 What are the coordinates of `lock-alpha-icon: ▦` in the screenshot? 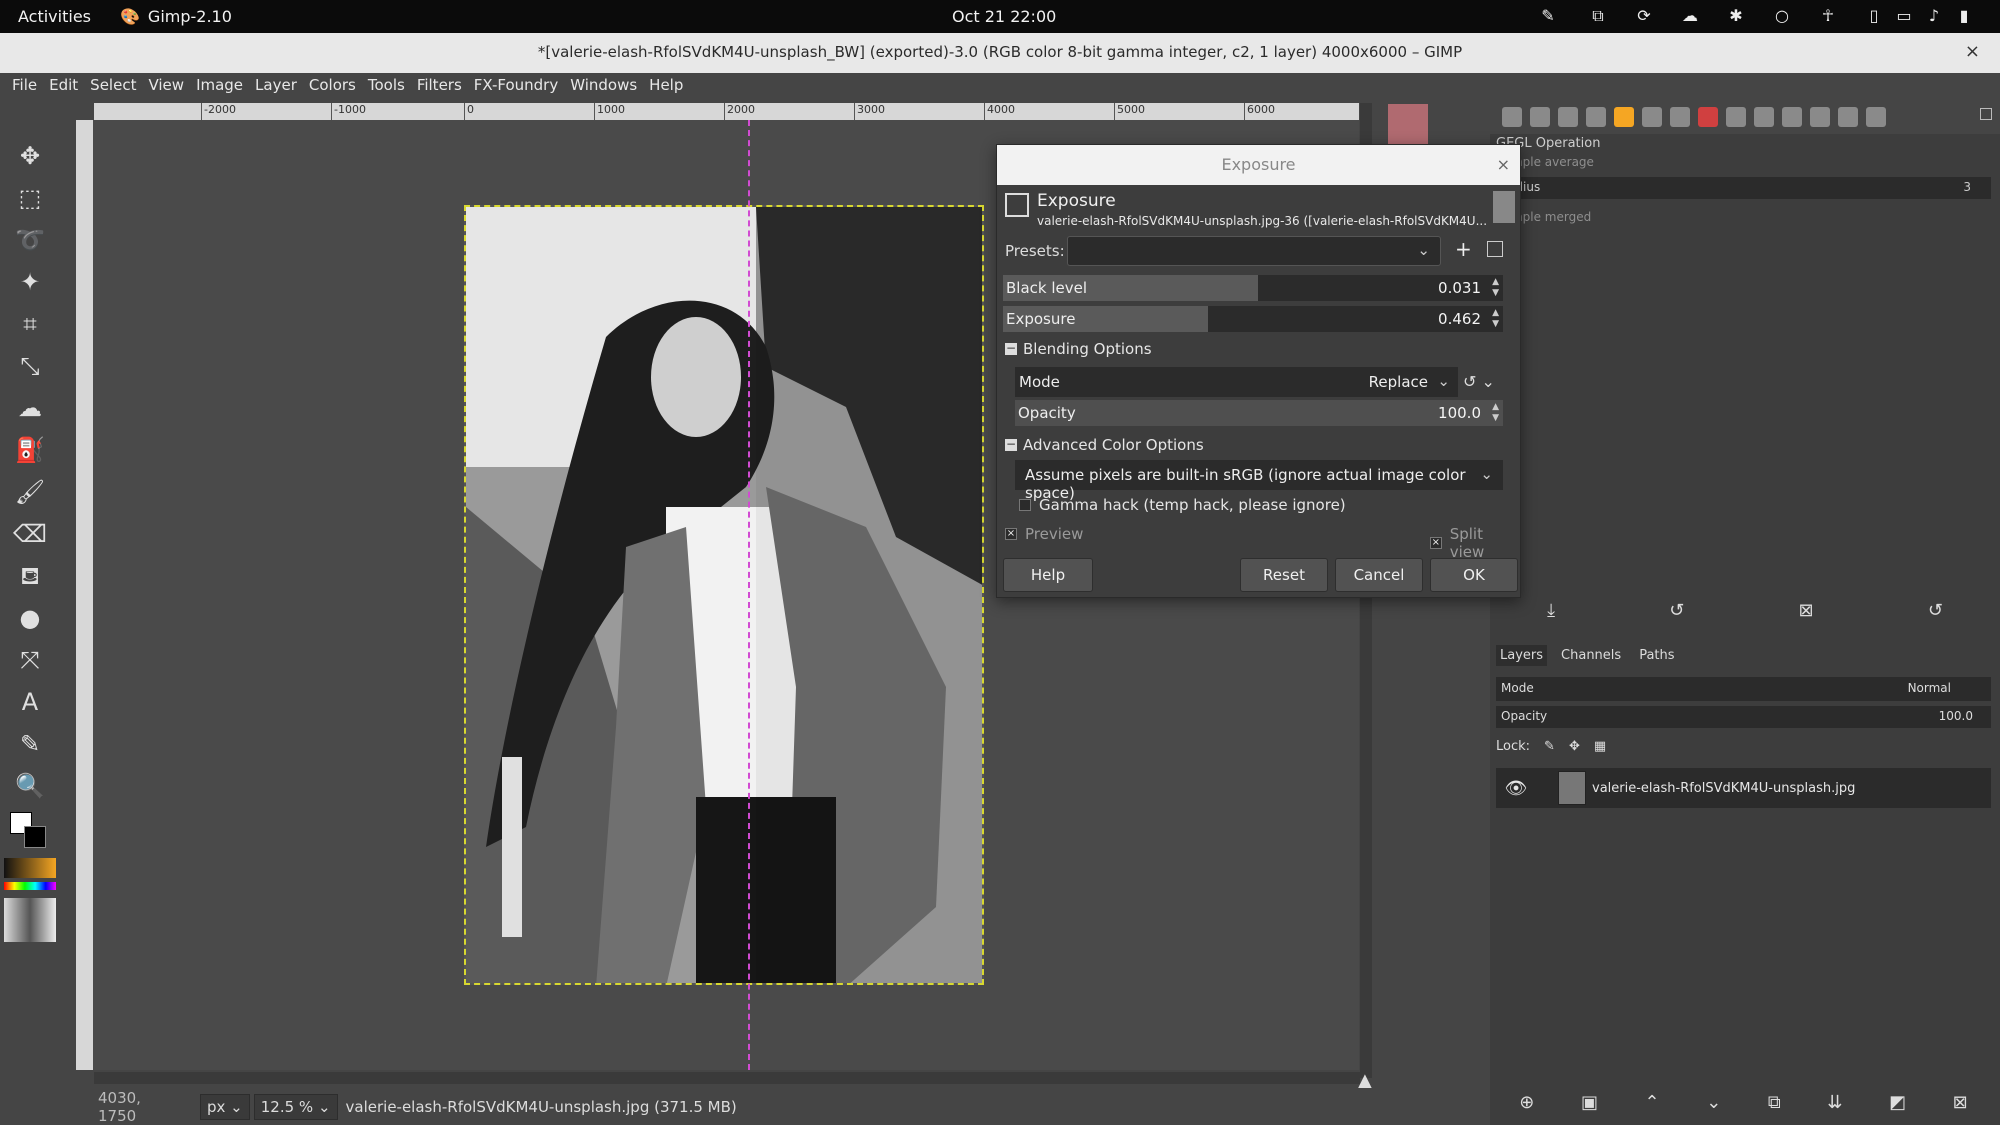 It's located at (1600, 746).